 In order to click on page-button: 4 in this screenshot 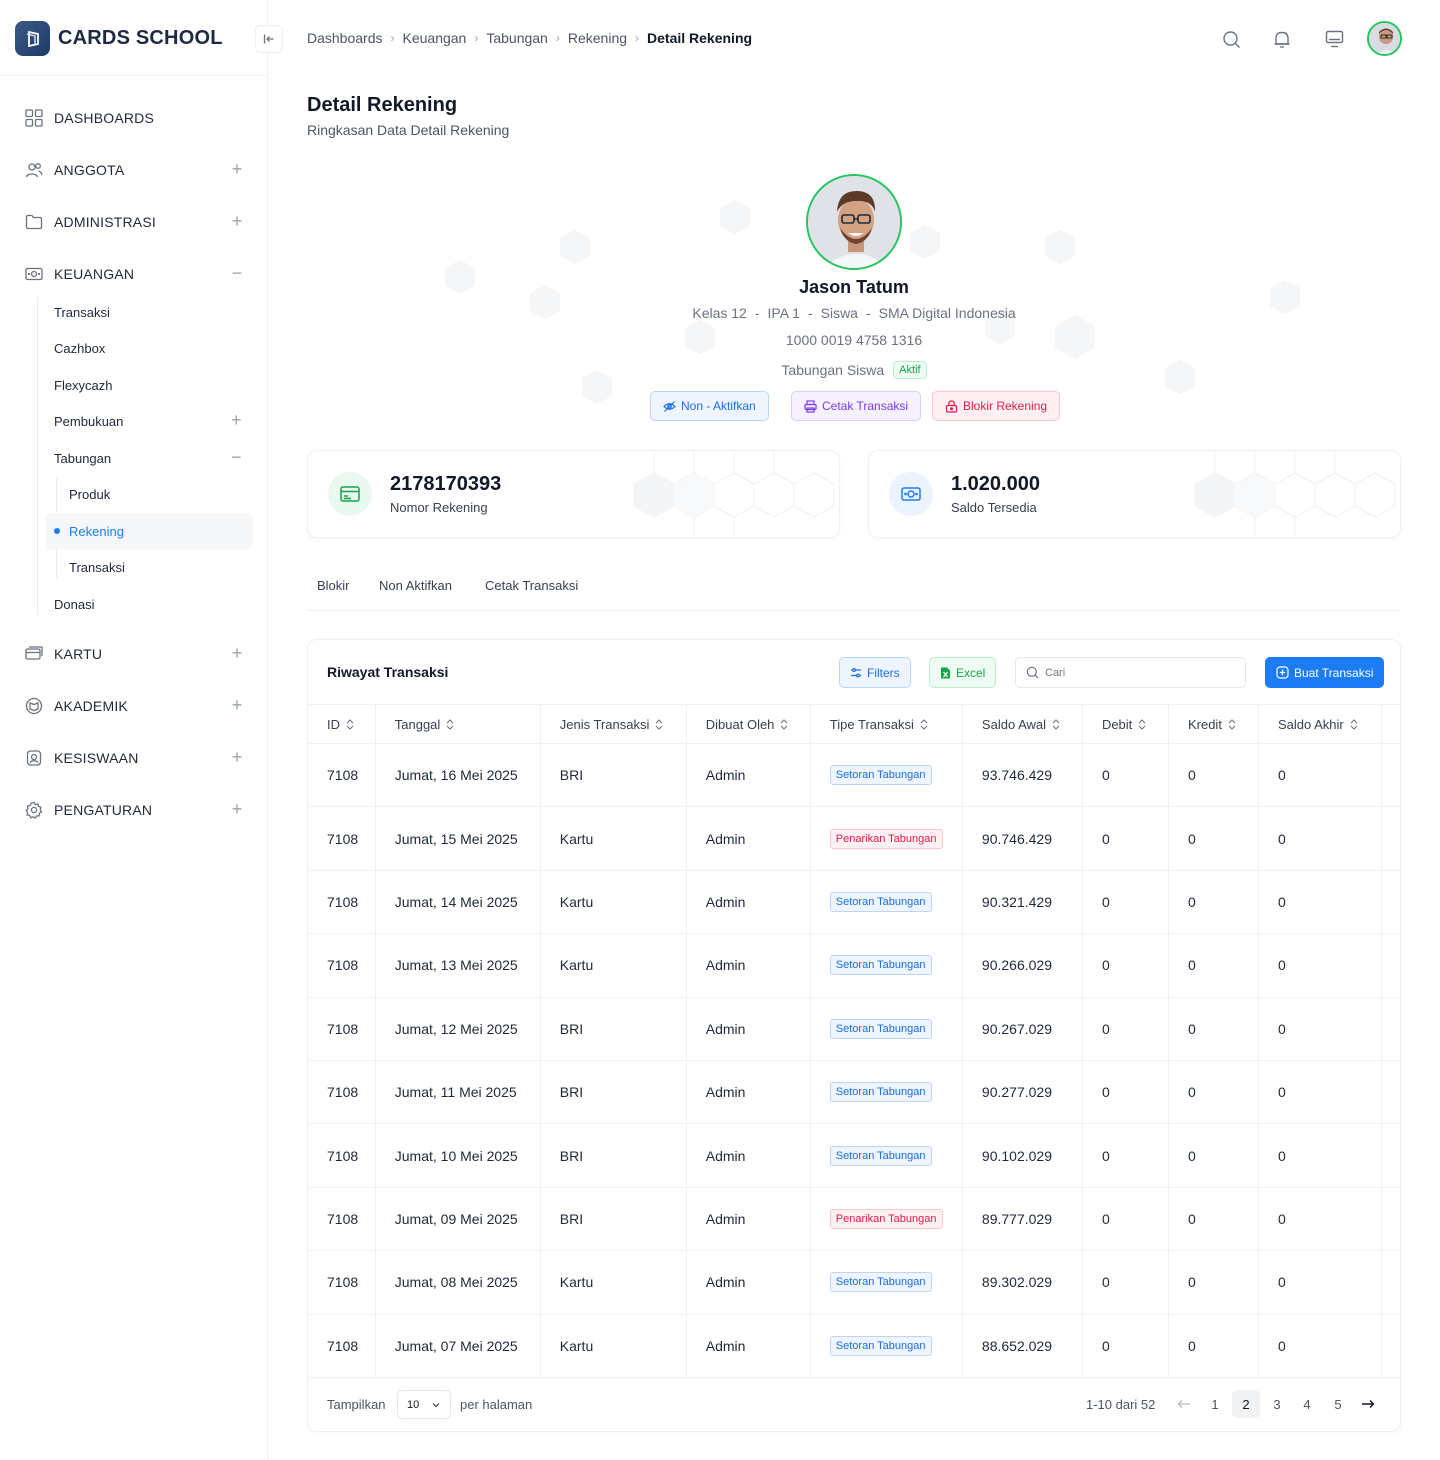, I will do `click(1307, 1404)`.